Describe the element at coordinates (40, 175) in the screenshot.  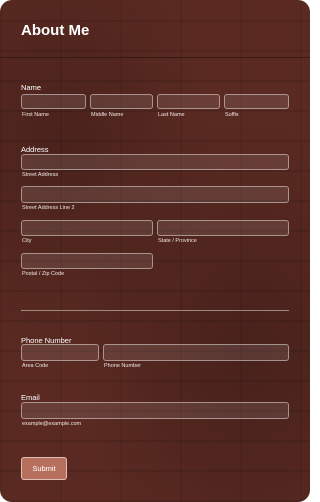
I see `street-address-sublabel: Street Address` at that location.